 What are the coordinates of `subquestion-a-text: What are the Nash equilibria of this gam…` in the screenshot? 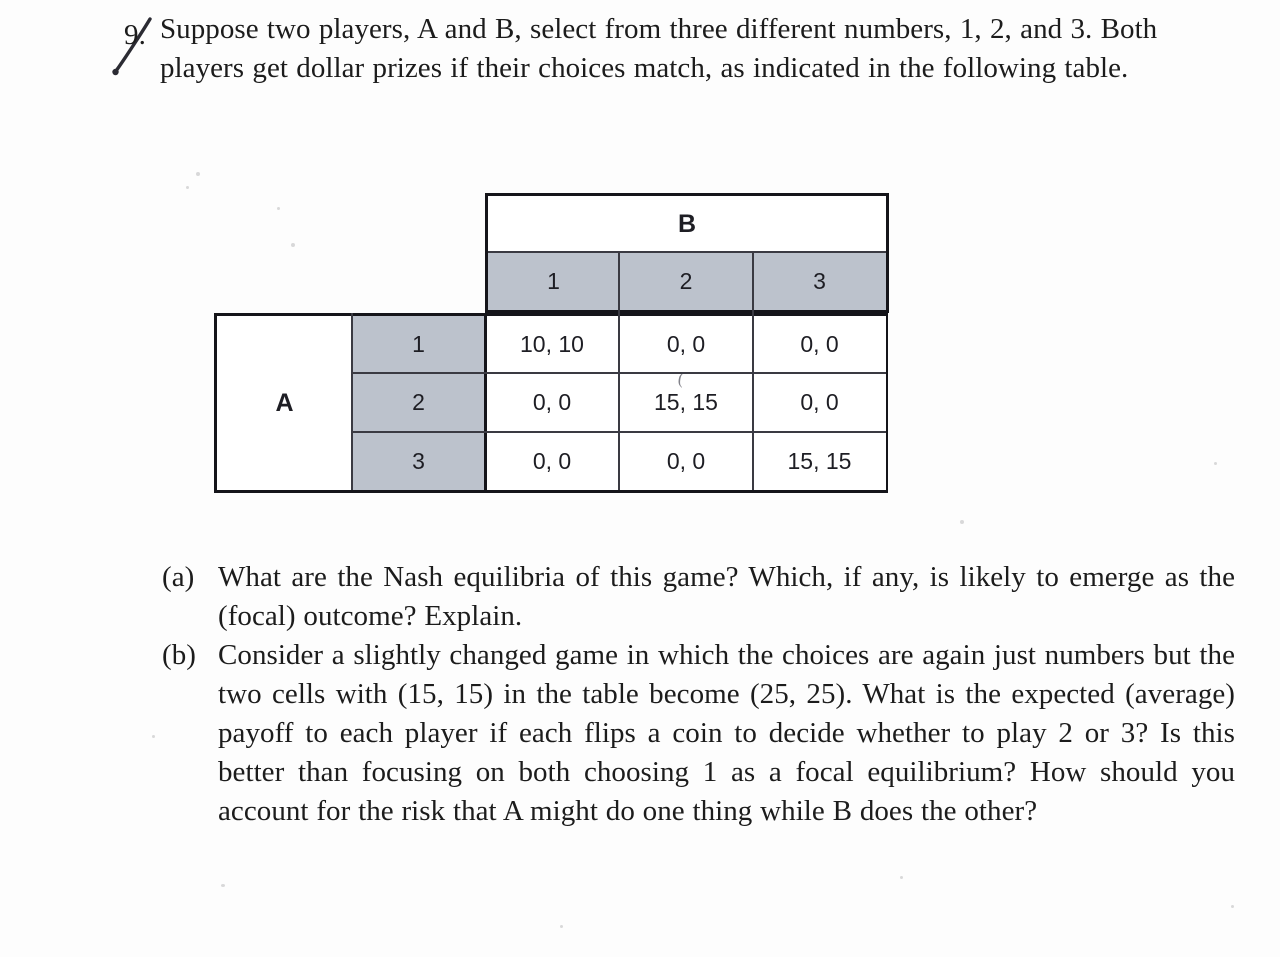 It's located at (726, 596).